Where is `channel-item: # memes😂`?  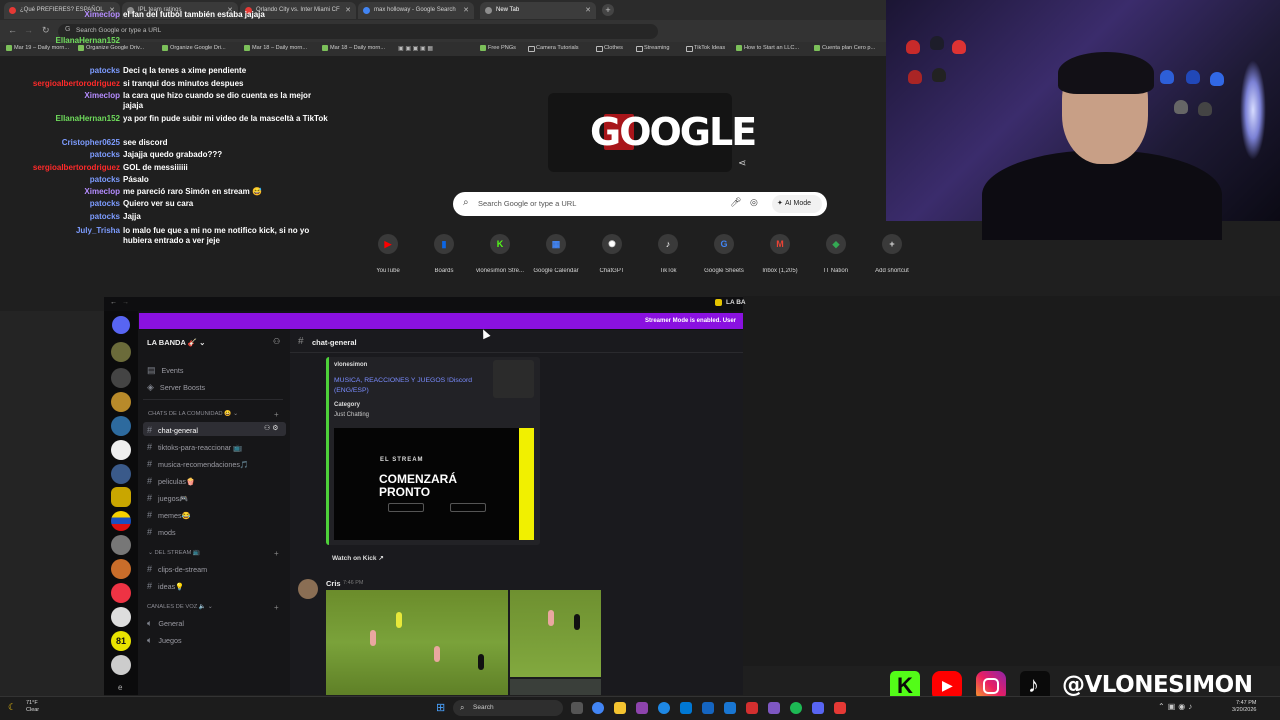
channel-item: # memes😂 is located at coordinates (169, 515).